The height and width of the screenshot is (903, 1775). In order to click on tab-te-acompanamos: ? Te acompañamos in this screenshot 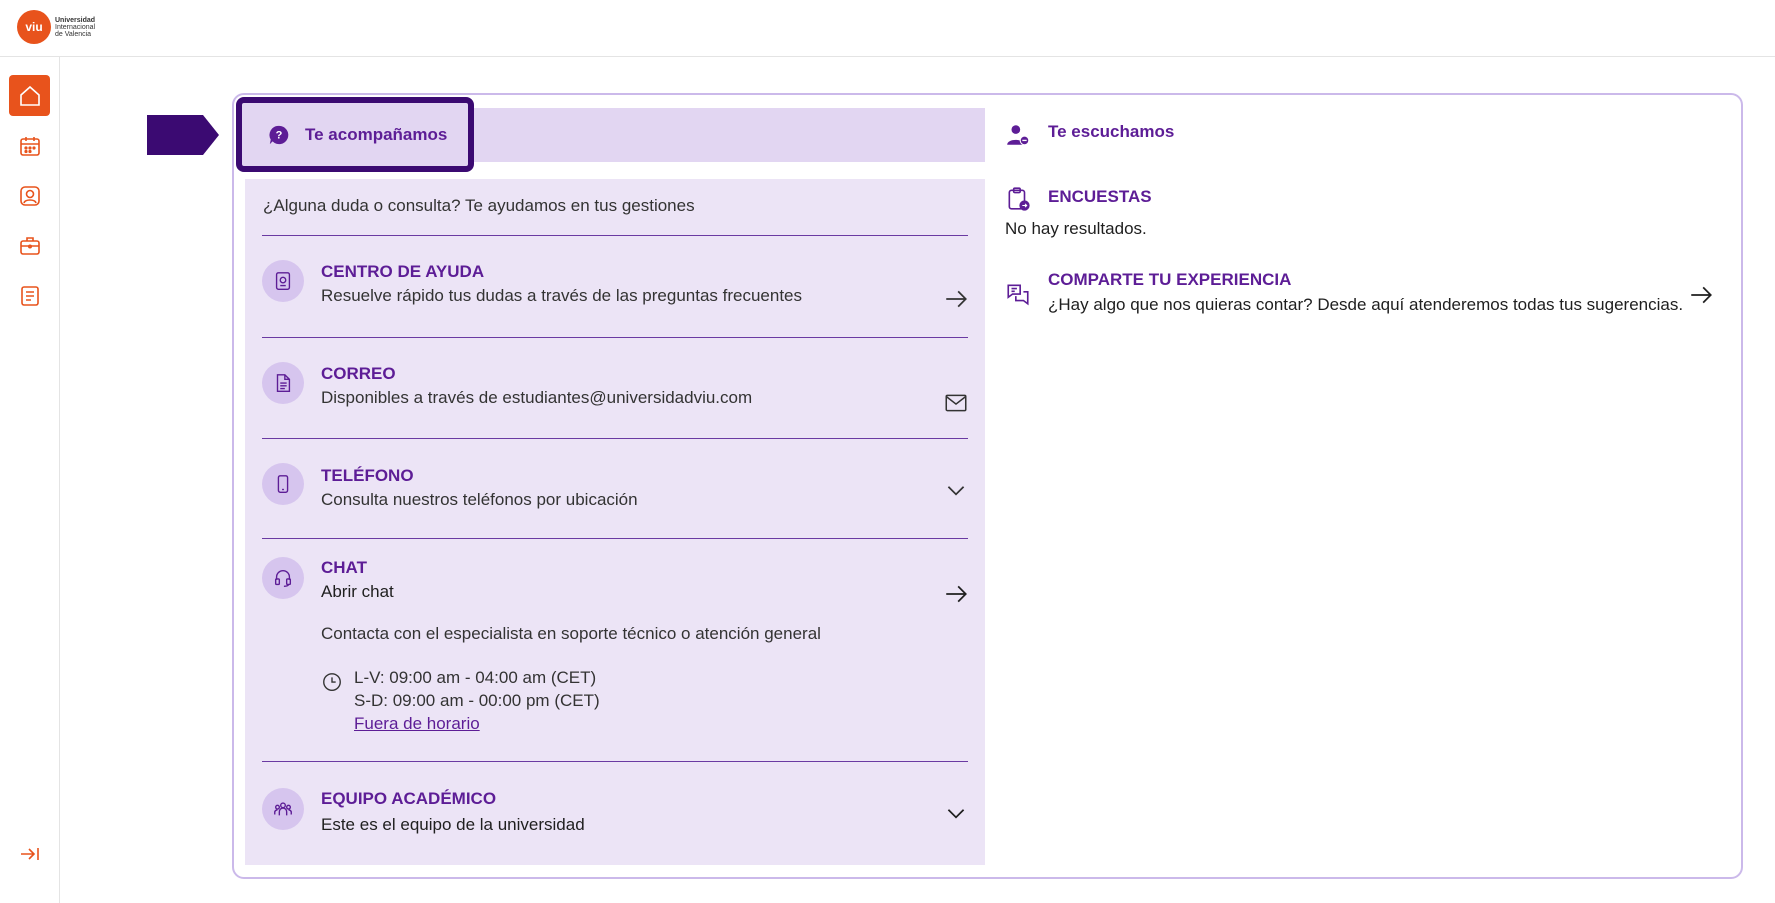, I will do `click(355, 134)`.